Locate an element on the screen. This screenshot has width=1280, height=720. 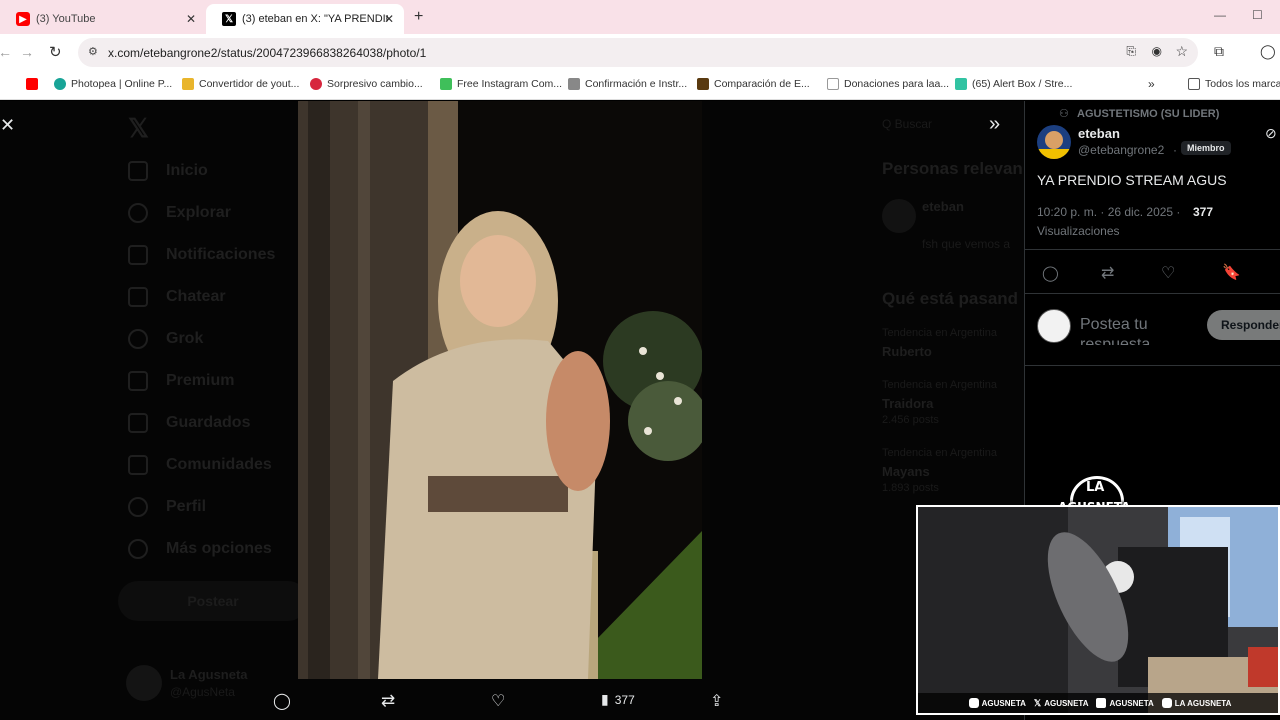
tweet-views-count: 377 is located at coordinates (1203, 212).